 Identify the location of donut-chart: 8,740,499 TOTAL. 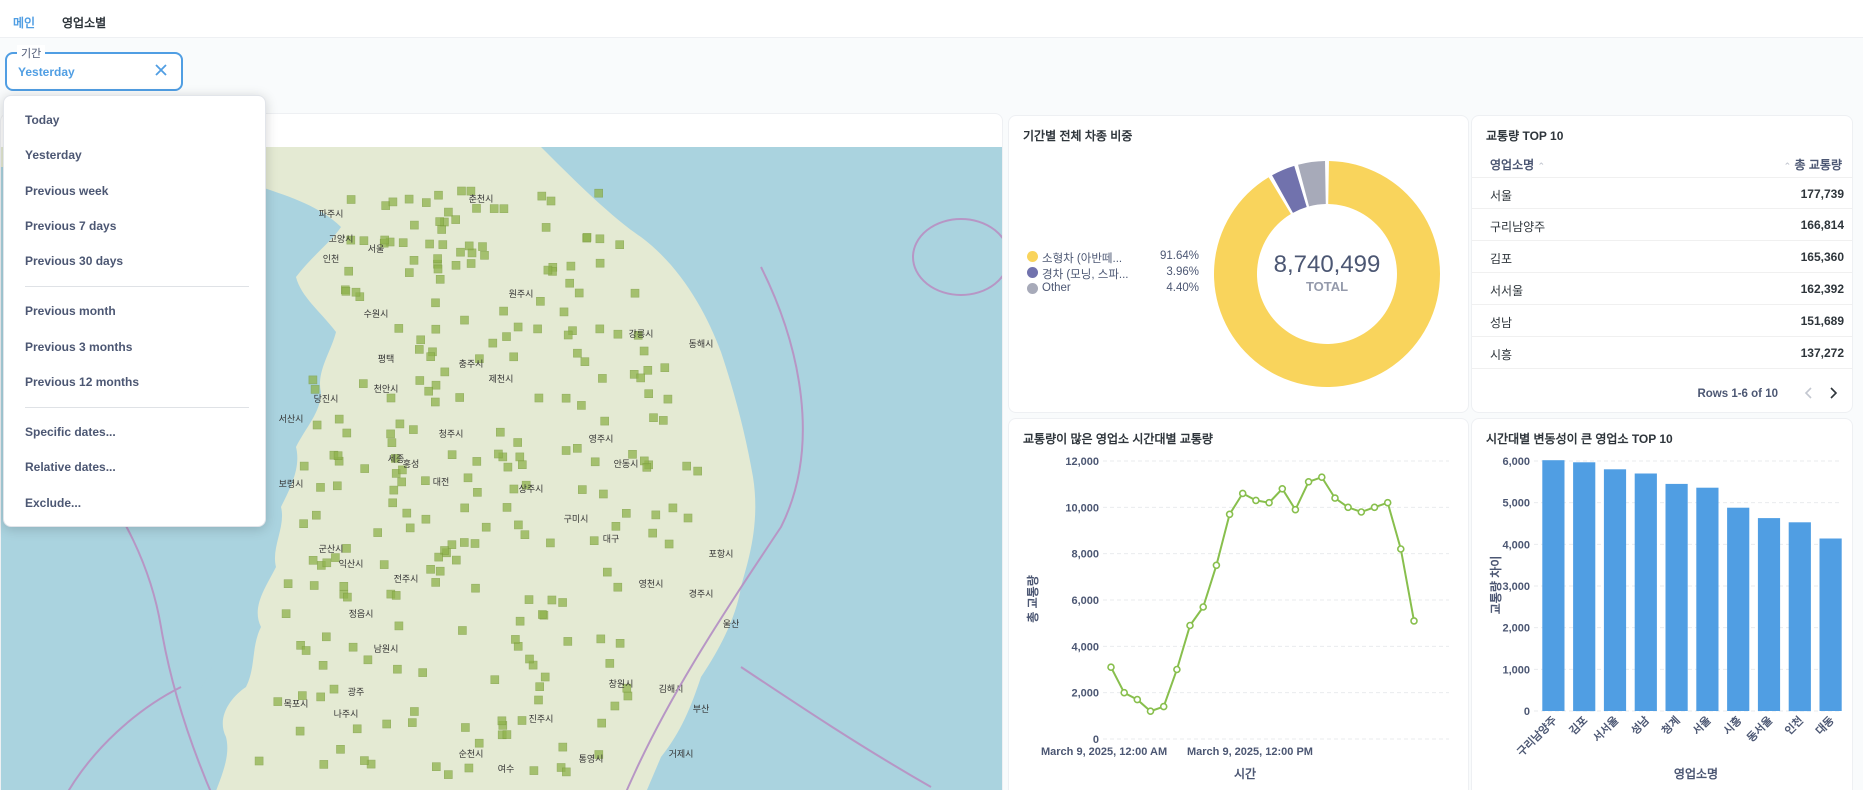
(1327, 274).